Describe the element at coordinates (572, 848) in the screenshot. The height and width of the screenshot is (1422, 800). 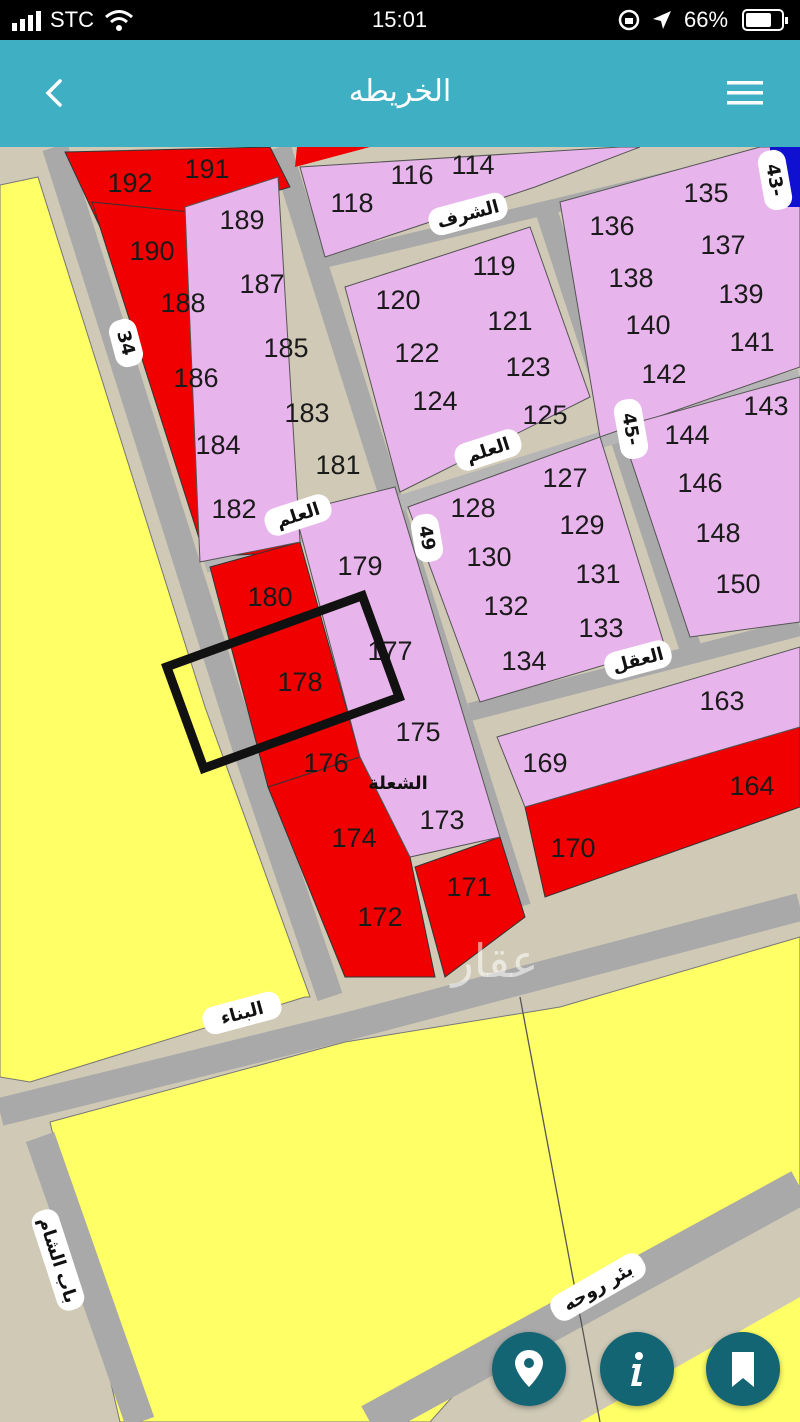
I see `plot-170: 170` at that location.